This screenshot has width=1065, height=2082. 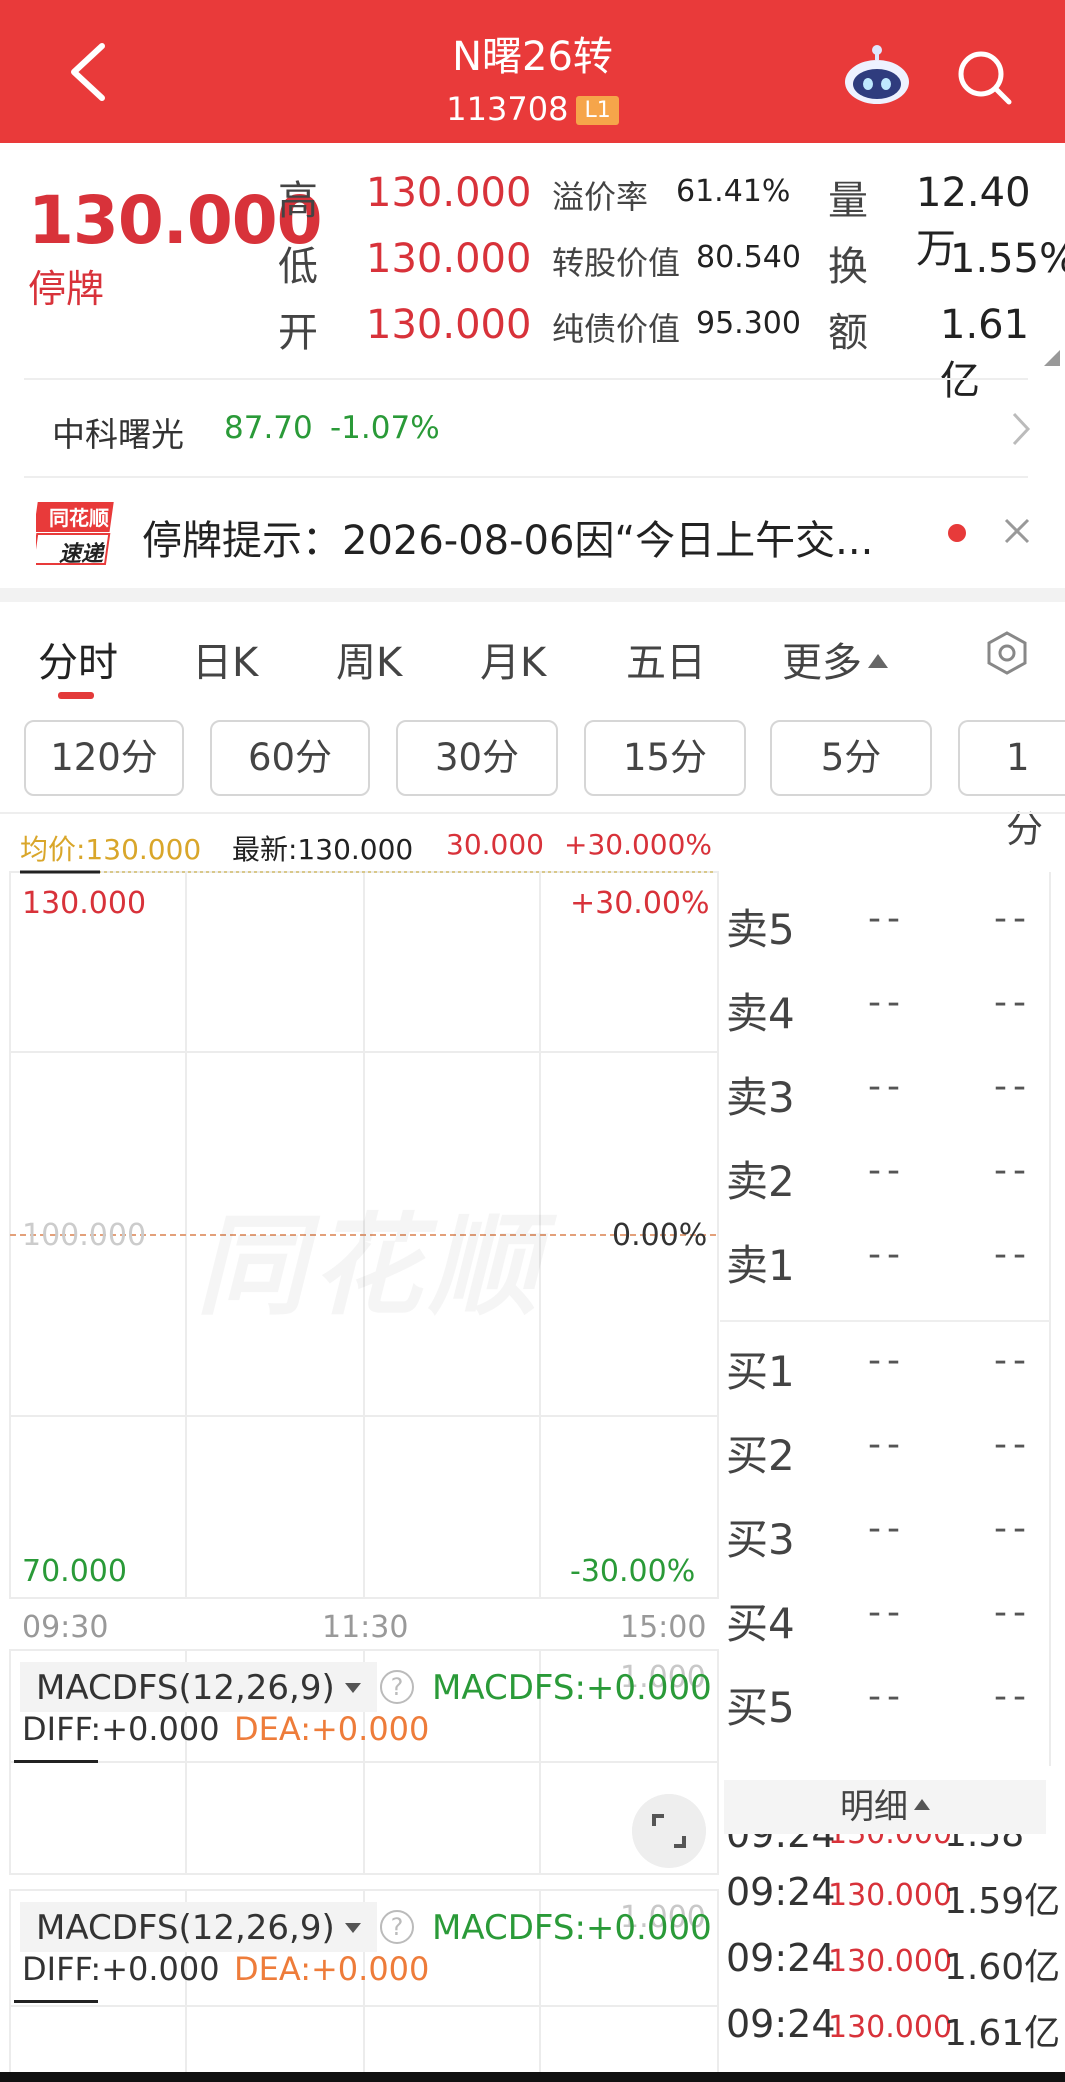 I want to click on y-axis-mid-left: 100.000, so click(x=84, y=1235).